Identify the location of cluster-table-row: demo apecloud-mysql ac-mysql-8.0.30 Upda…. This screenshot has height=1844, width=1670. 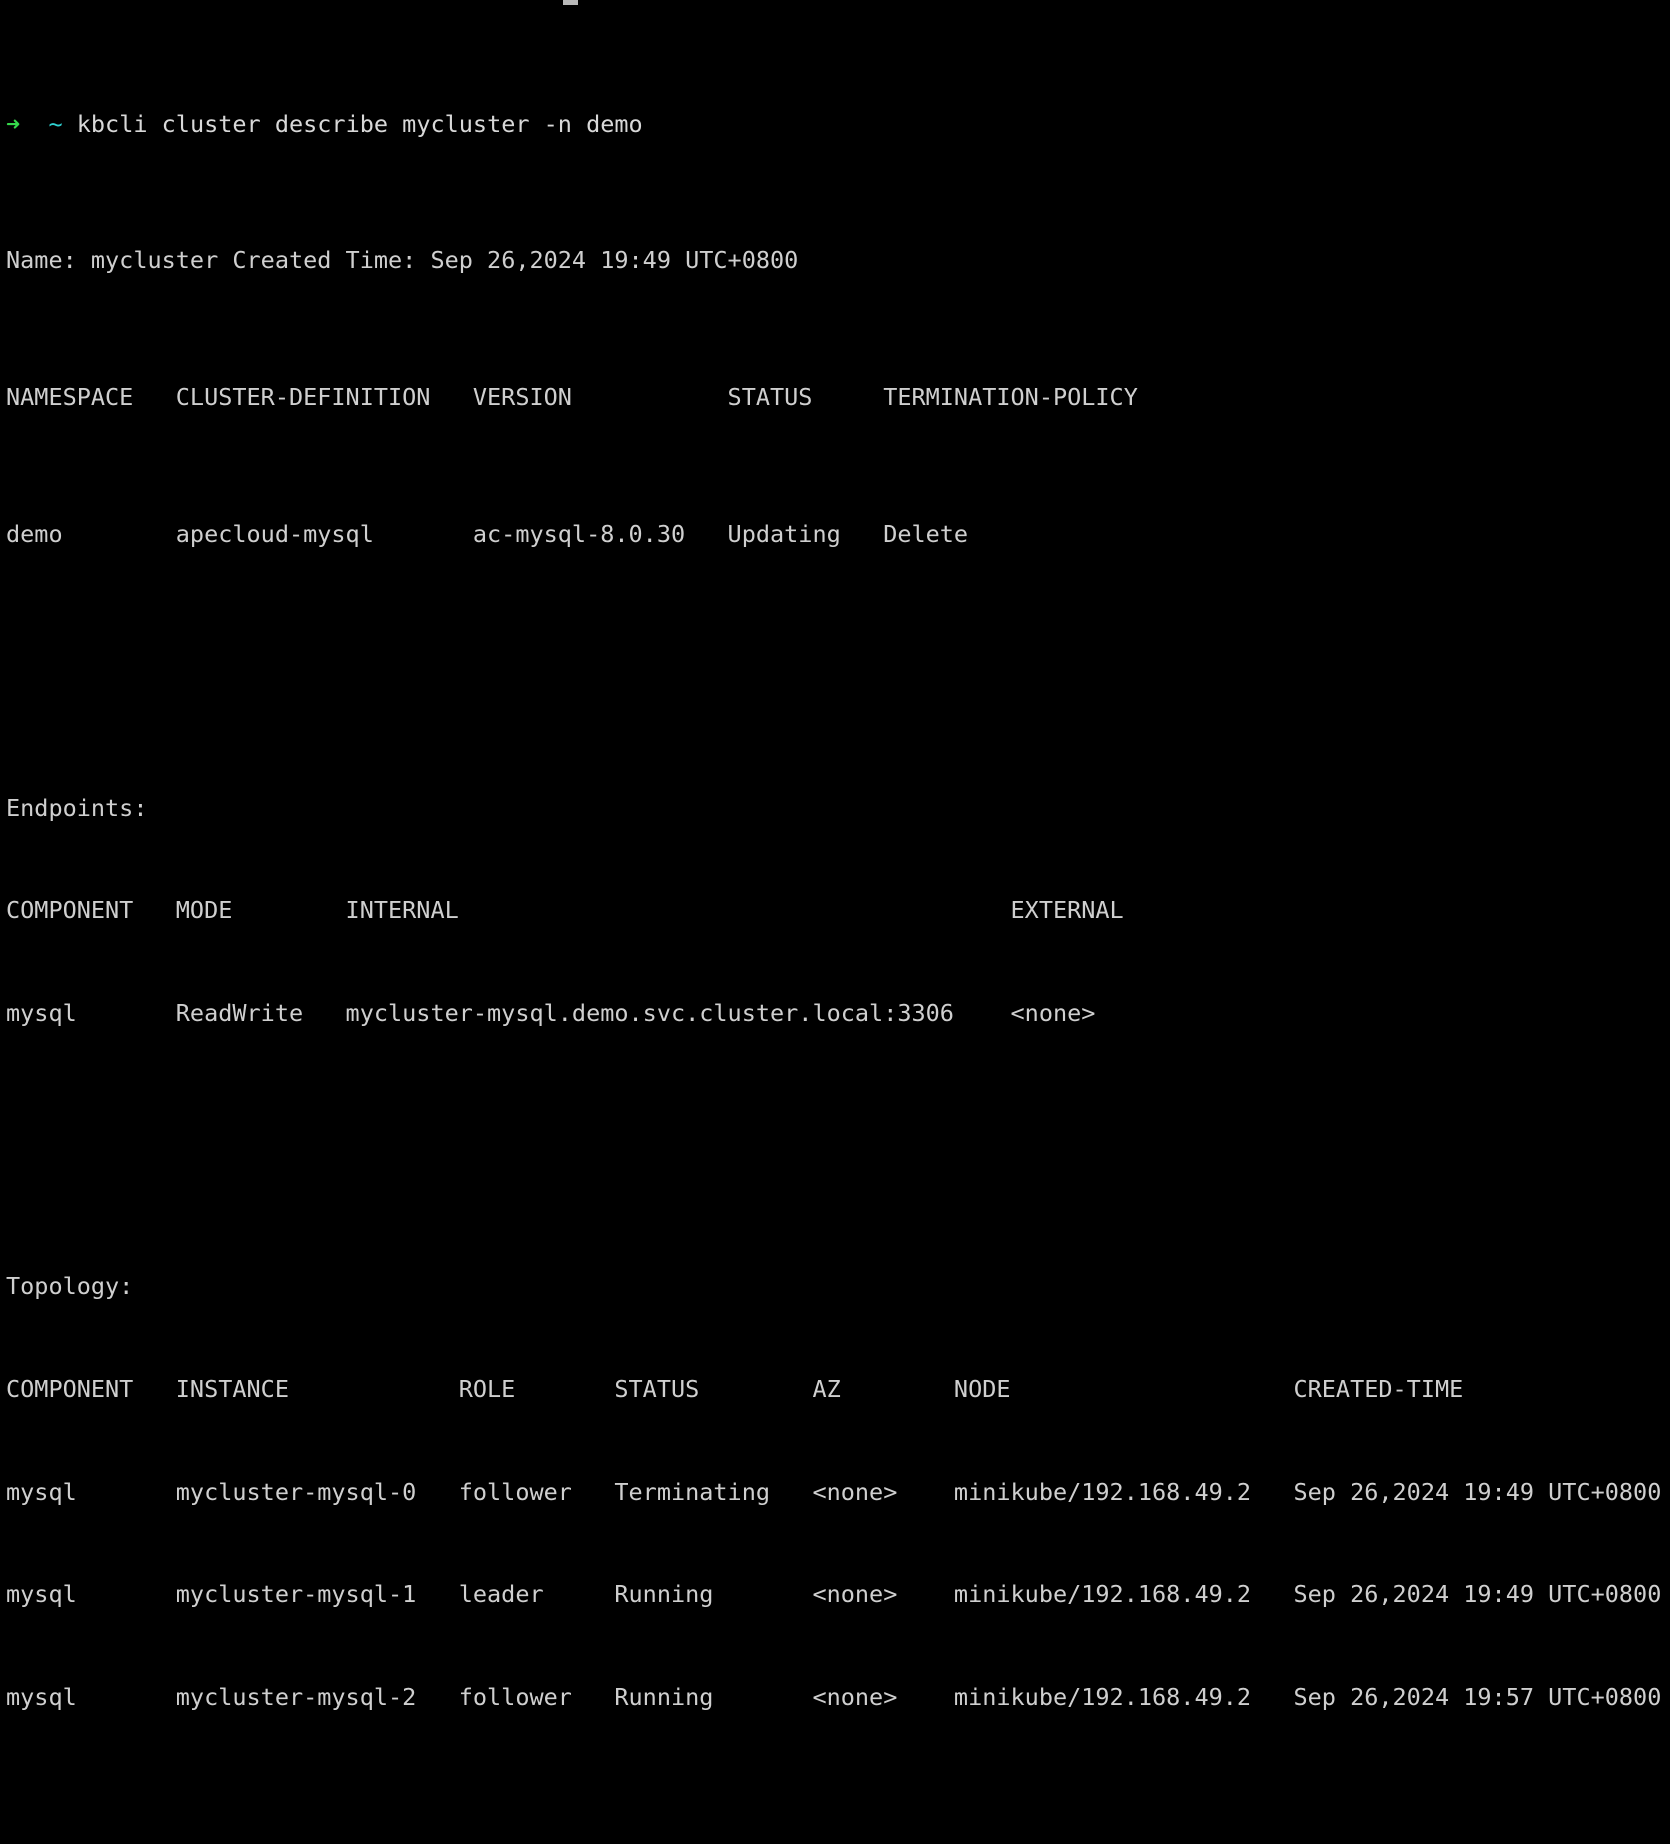
(487, 534).